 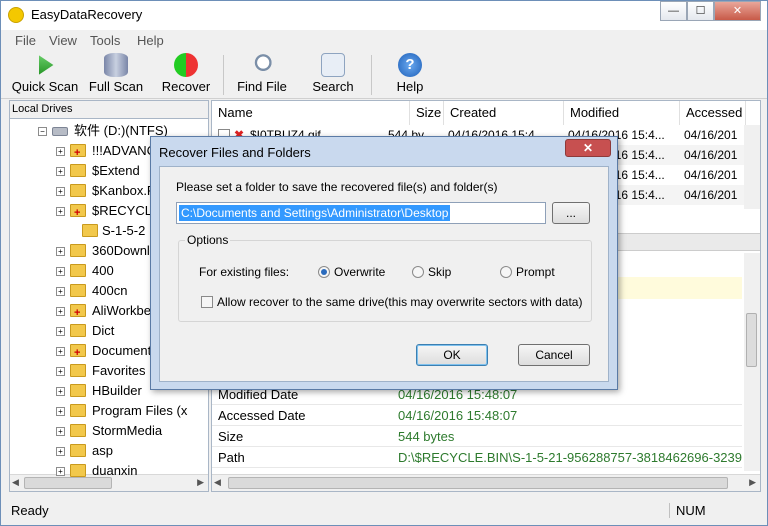 What do you see at coordinates (418, 272) in the screenshot?
I see `skip-radio` at bounding box center [418, 272].